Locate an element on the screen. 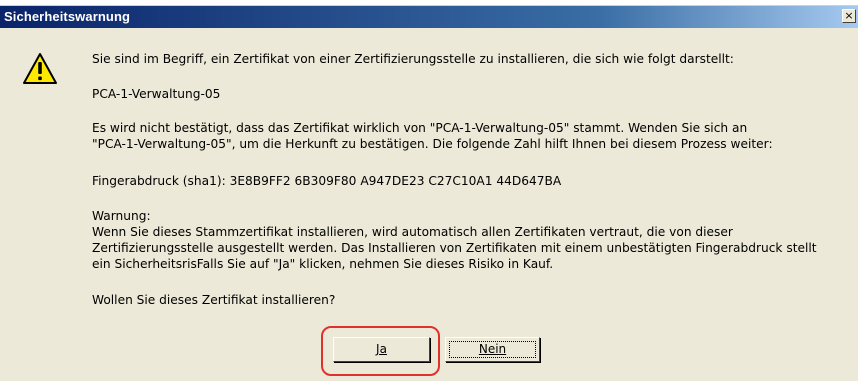 The height and width of the screenshot is (381, 858). title-bar: Sicherheitswarnung × is located at coordinates (429, 17).